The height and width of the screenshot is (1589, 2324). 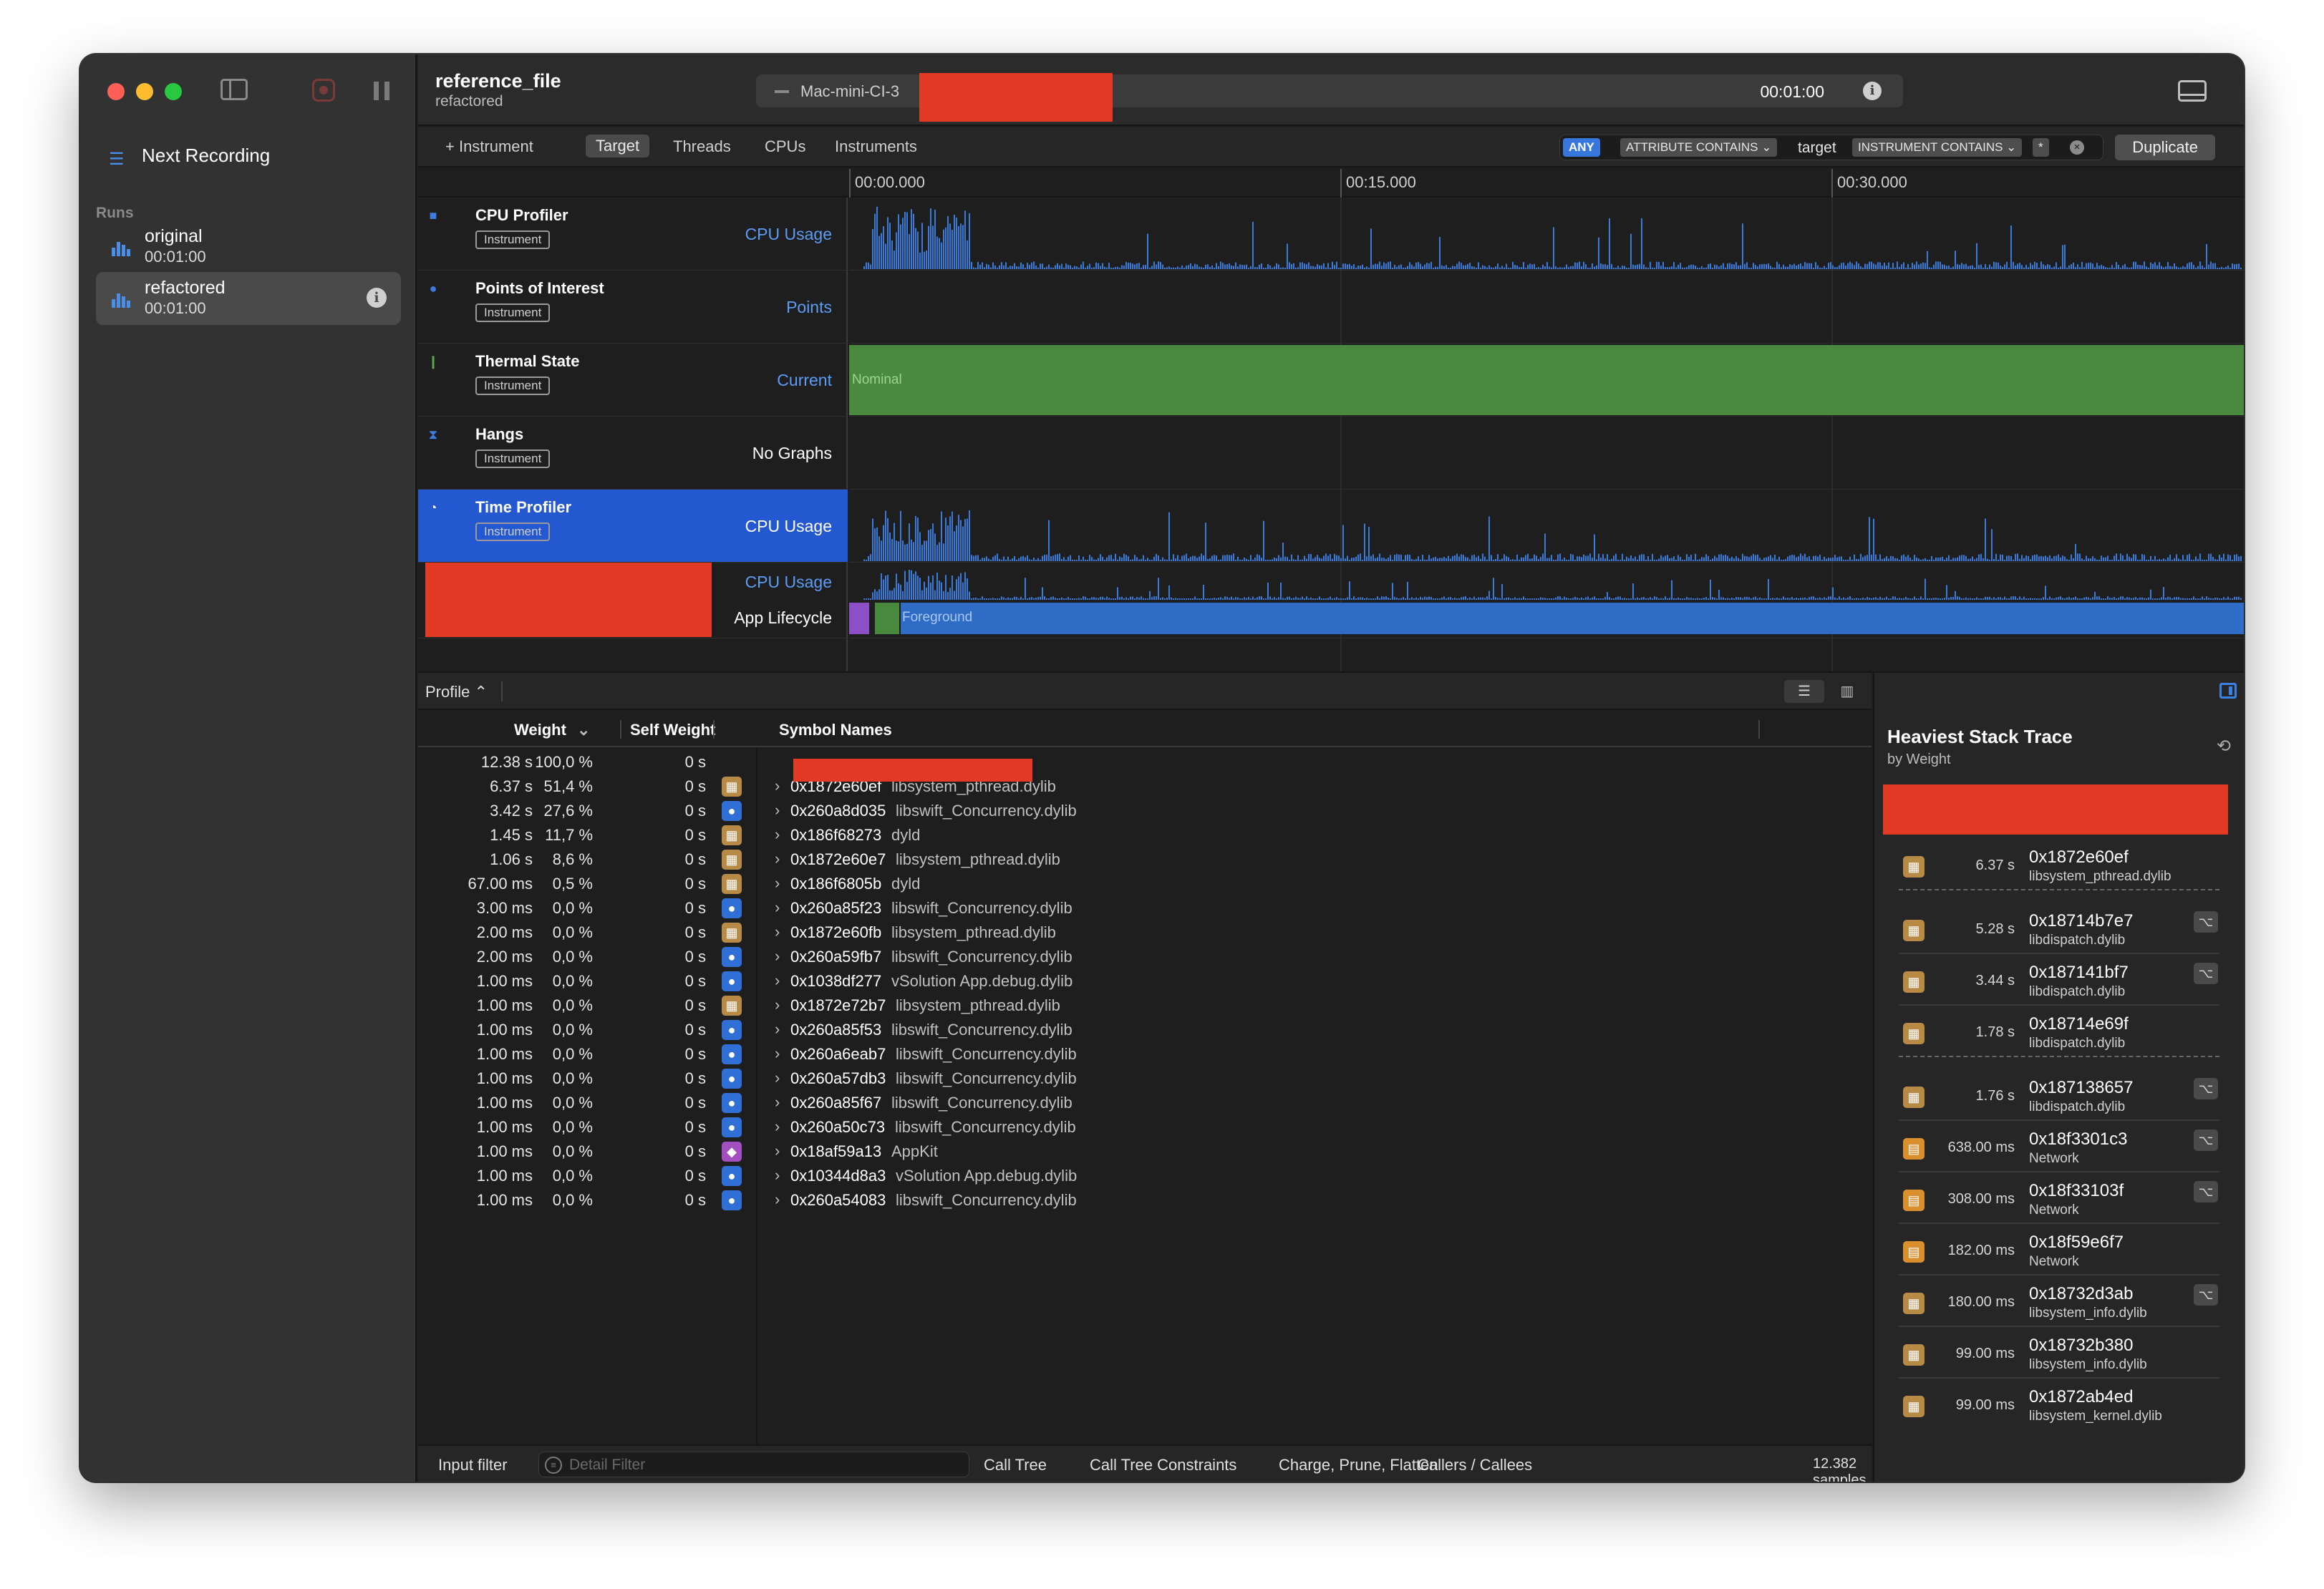 What do you see at coordinates (248, 247) in the screenshot?
I see `run-item-original: original 00:01:00` at bounding box center [248, 247].